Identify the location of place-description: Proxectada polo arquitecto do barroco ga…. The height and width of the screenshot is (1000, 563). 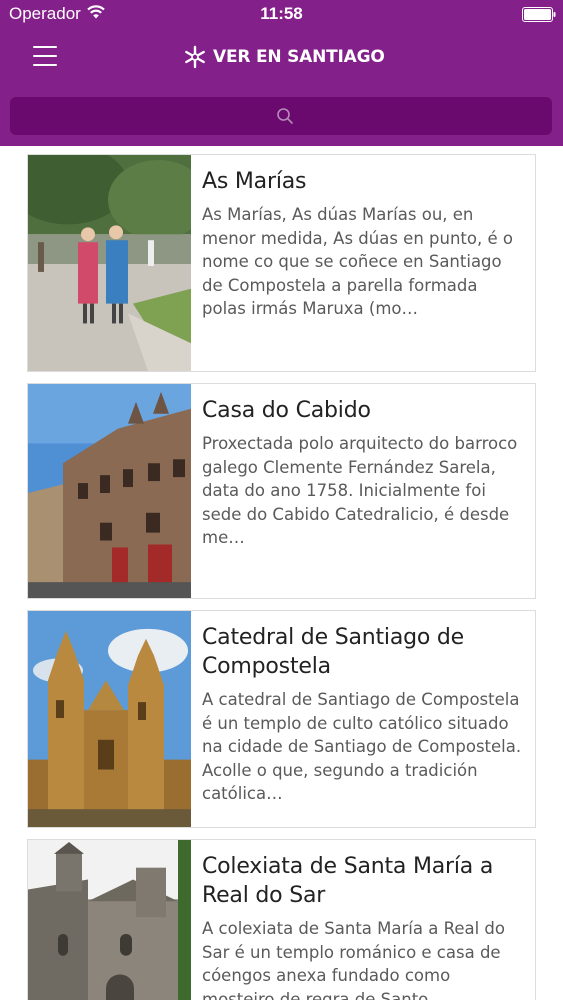
(360, 490).